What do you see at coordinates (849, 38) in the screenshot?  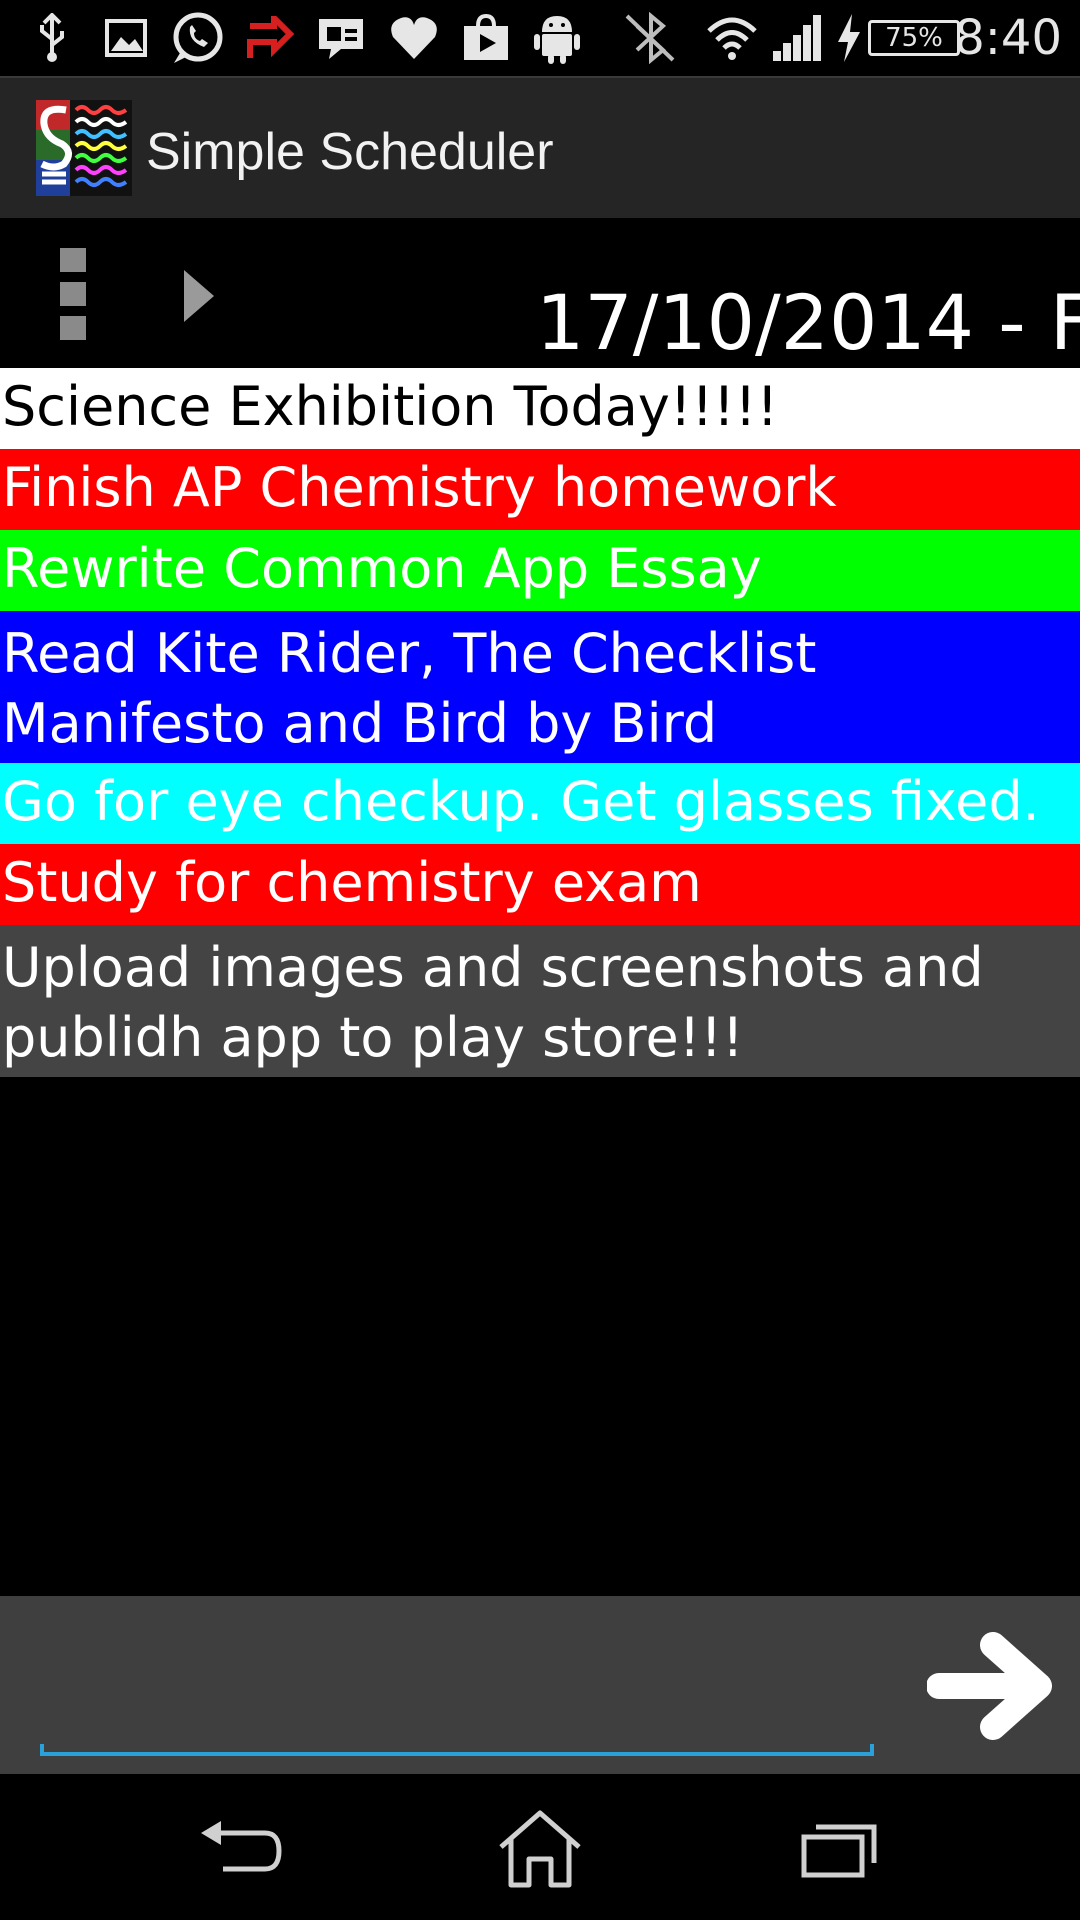 I see `charging-icon` at bounding box center [849, 38].